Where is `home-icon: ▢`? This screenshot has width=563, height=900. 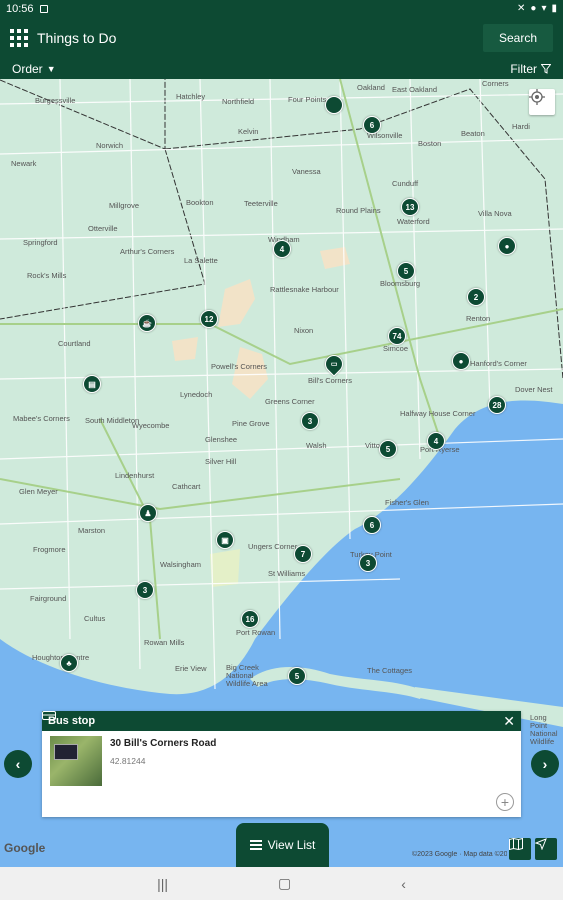
home-icon: ▢ is located at coordinates (284, 883).